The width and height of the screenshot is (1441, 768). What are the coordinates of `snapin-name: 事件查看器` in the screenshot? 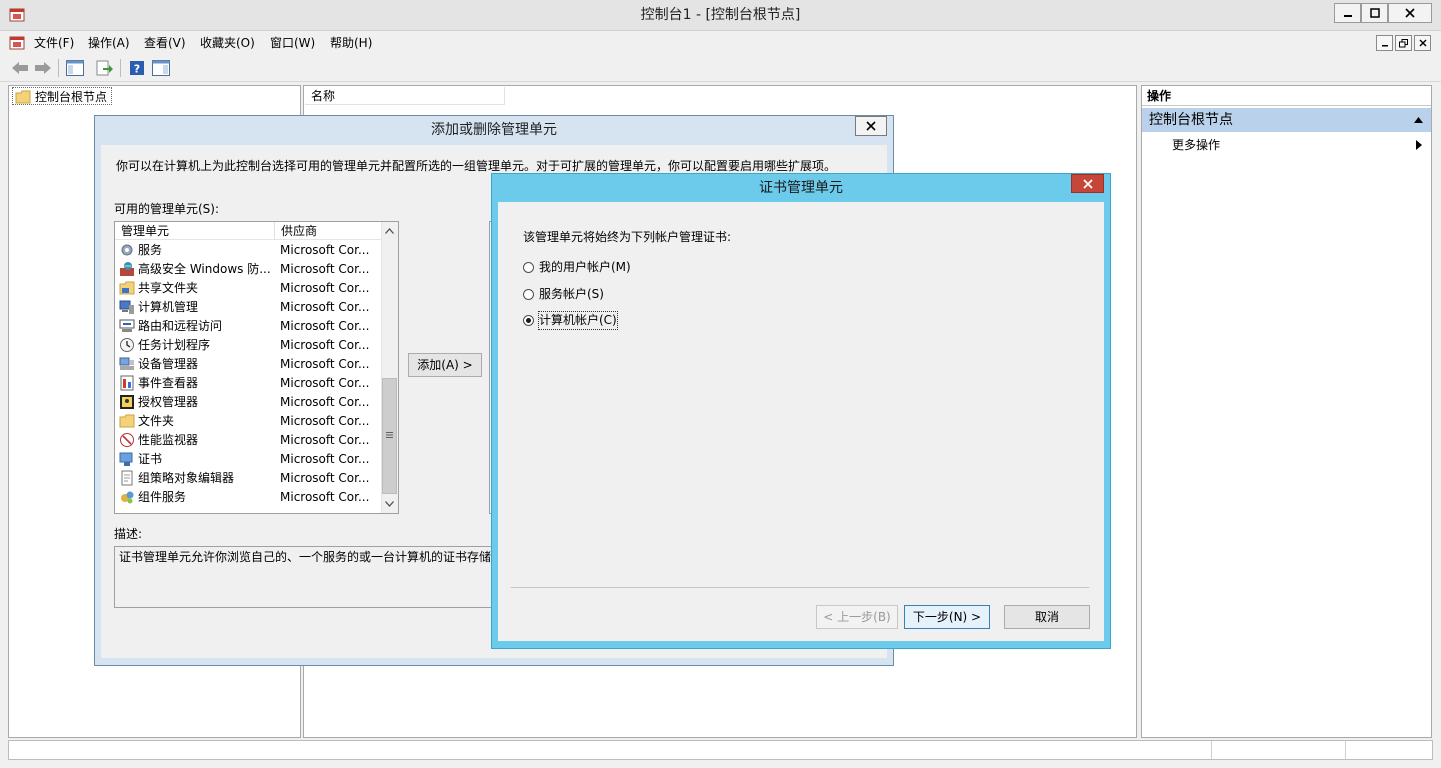 It's located at (168, 383).